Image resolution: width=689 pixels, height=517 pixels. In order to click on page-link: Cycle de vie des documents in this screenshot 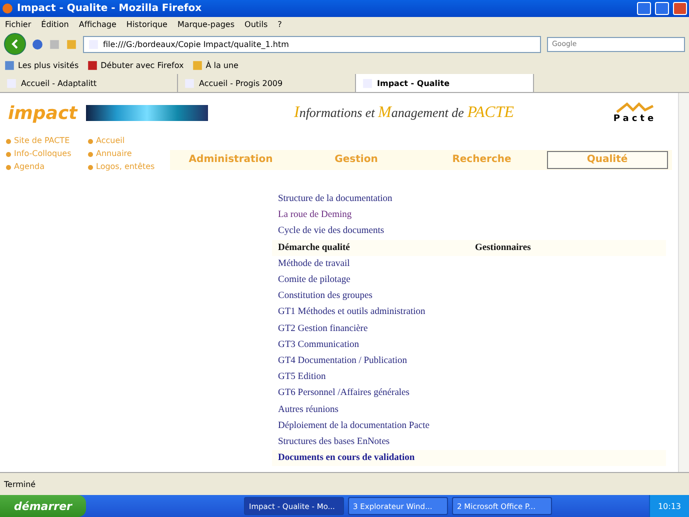, I will do `click(328, 231)`.